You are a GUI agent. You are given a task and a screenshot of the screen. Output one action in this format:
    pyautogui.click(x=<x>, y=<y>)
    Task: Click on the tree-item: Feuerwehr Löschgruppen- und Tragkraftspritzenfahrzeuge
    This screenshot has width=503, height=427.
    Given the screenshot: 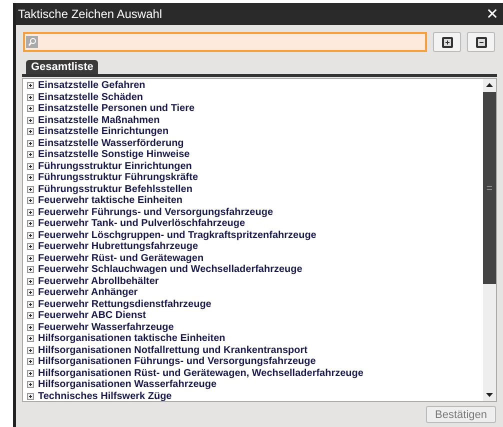 What is the action you would take?
    pyautogui.click(x=177, y=235)
    